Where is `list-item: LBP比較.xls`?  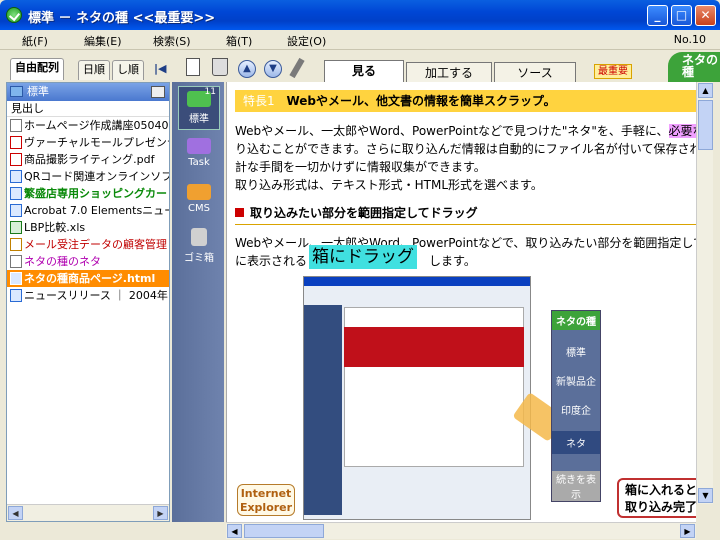
list-item: LBP比較.xls is located at coordinates (88, 227).